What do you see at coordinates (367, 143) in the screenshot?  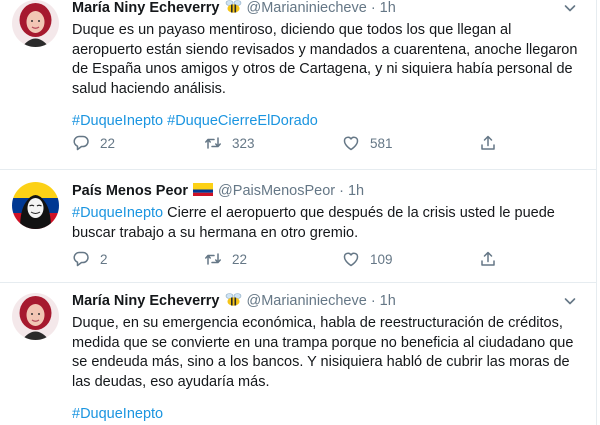 I see `like-button: 581` at bounding box center [367, 143].